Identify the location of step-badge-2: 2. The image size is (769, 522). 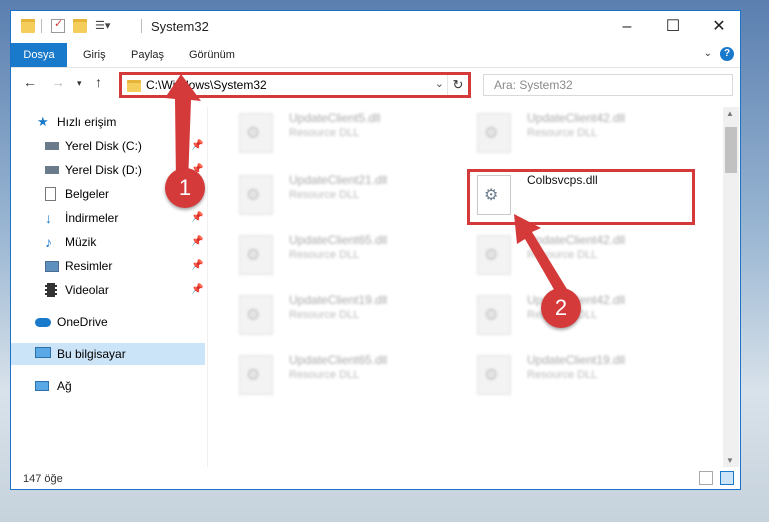
(561, 308).